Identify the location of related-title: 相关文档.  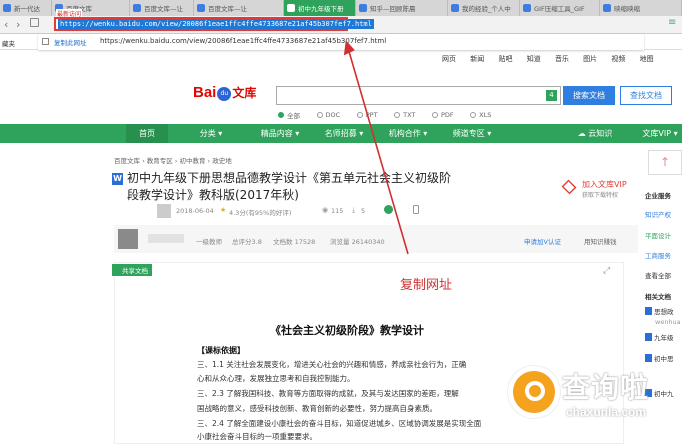
(658, 297).